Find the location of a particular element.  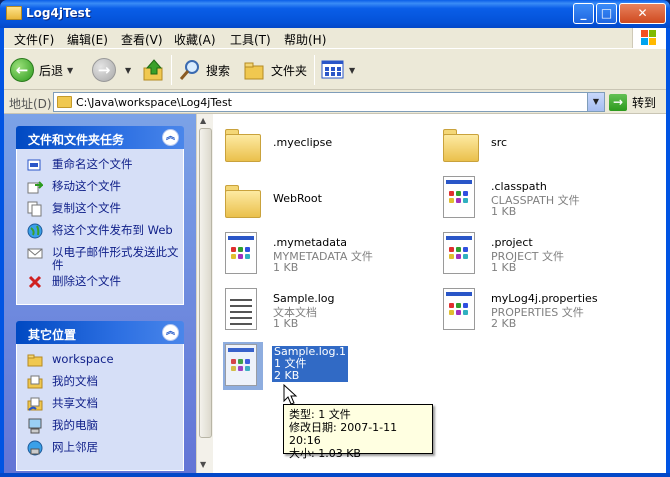

forward-button: → ▼ is located at coordinates (111, 70).